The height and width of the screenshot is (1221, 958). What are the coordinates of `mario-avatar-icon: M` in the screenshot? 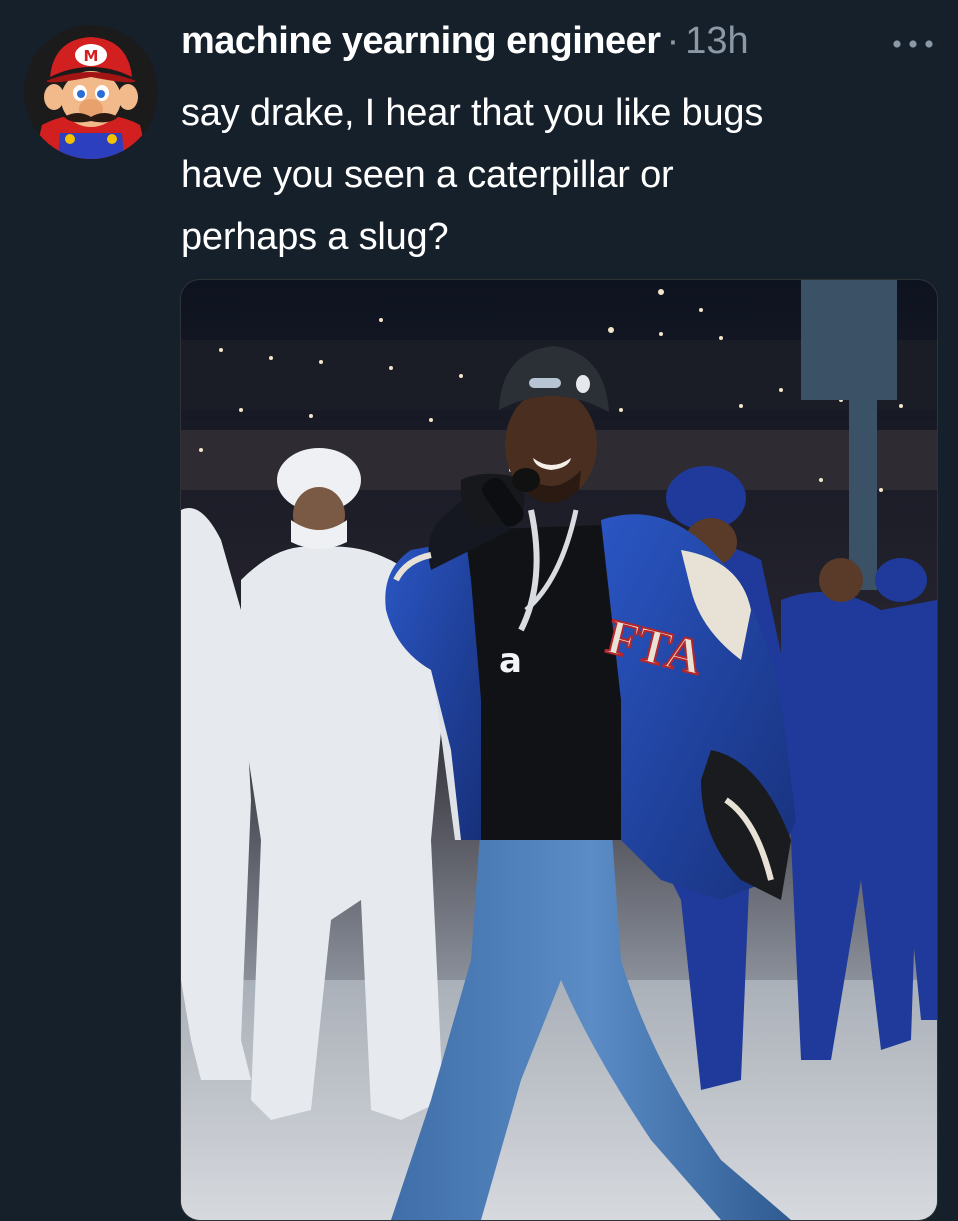 It's located at (91, 92).